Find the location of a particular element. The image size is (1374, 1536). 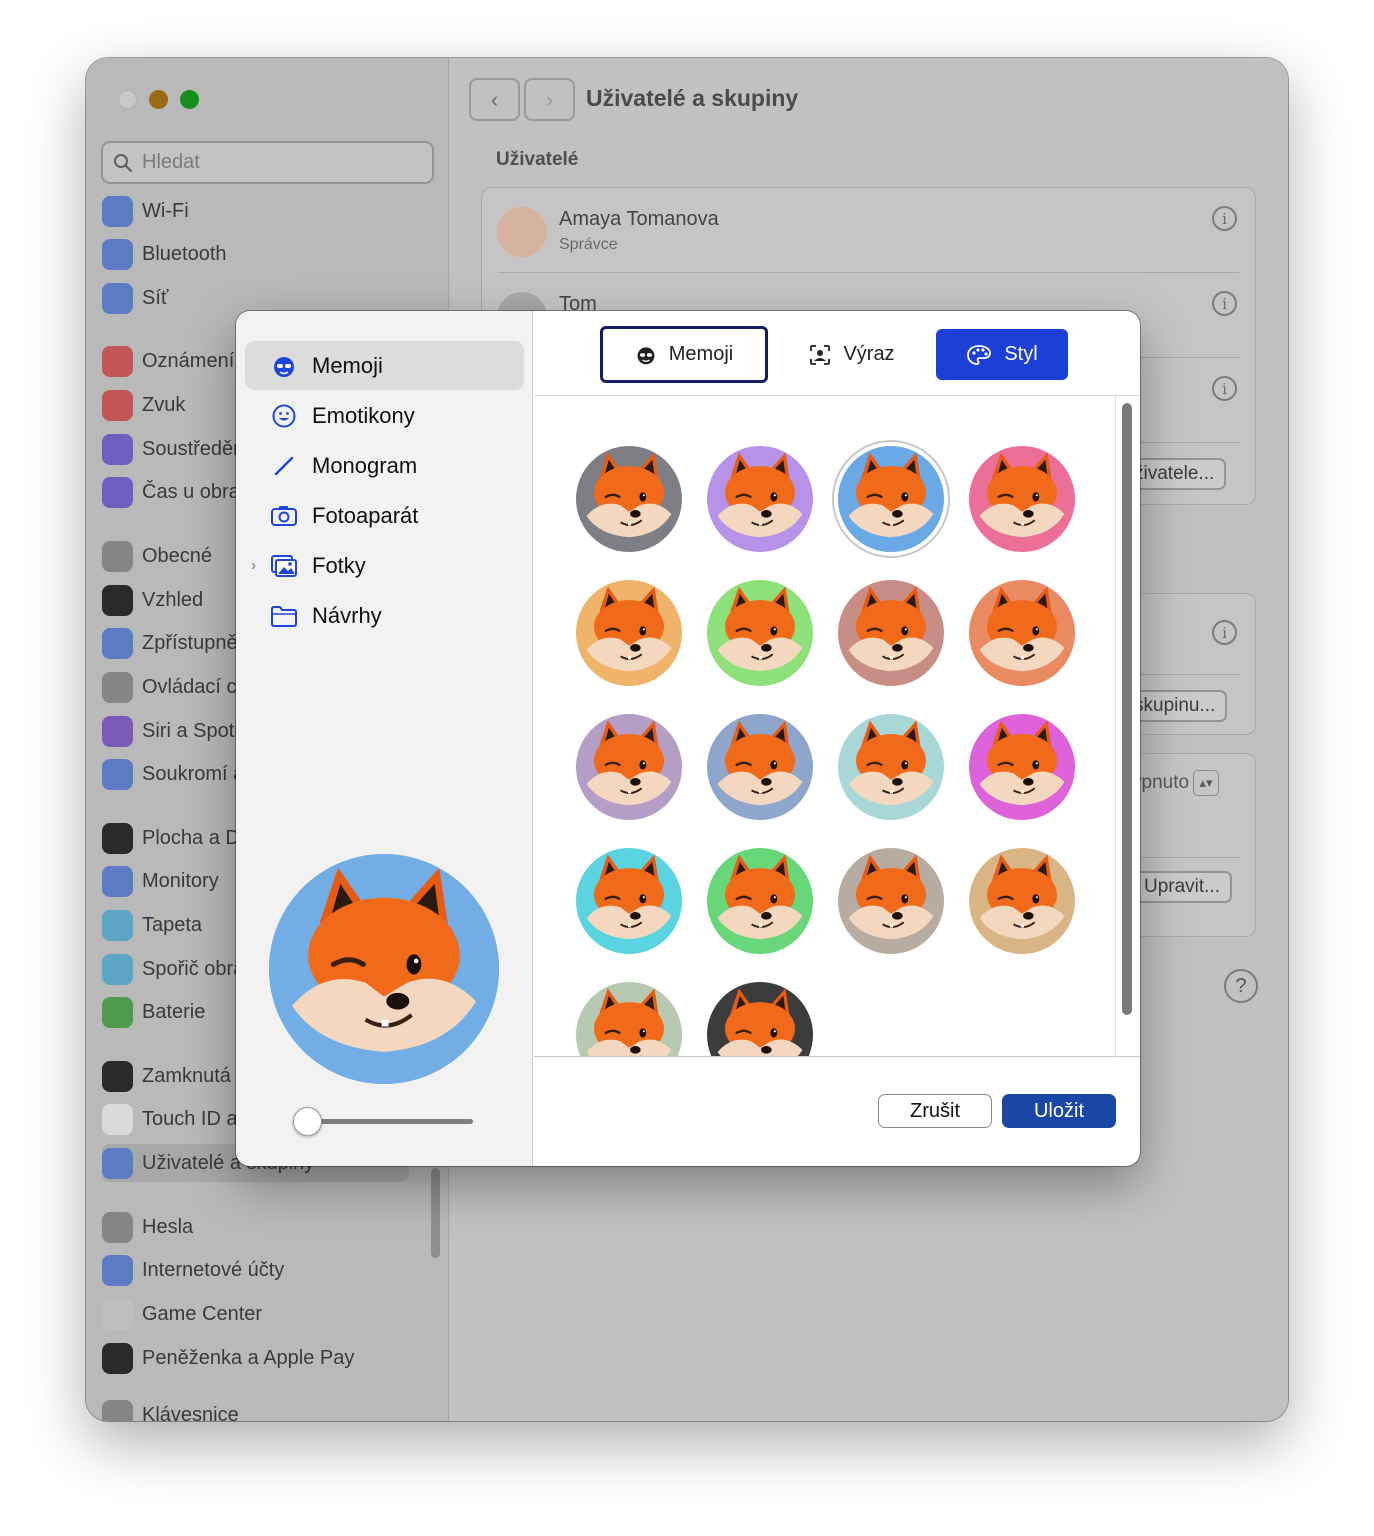

grid-scrollbar is located at coordinates (1127, 709).